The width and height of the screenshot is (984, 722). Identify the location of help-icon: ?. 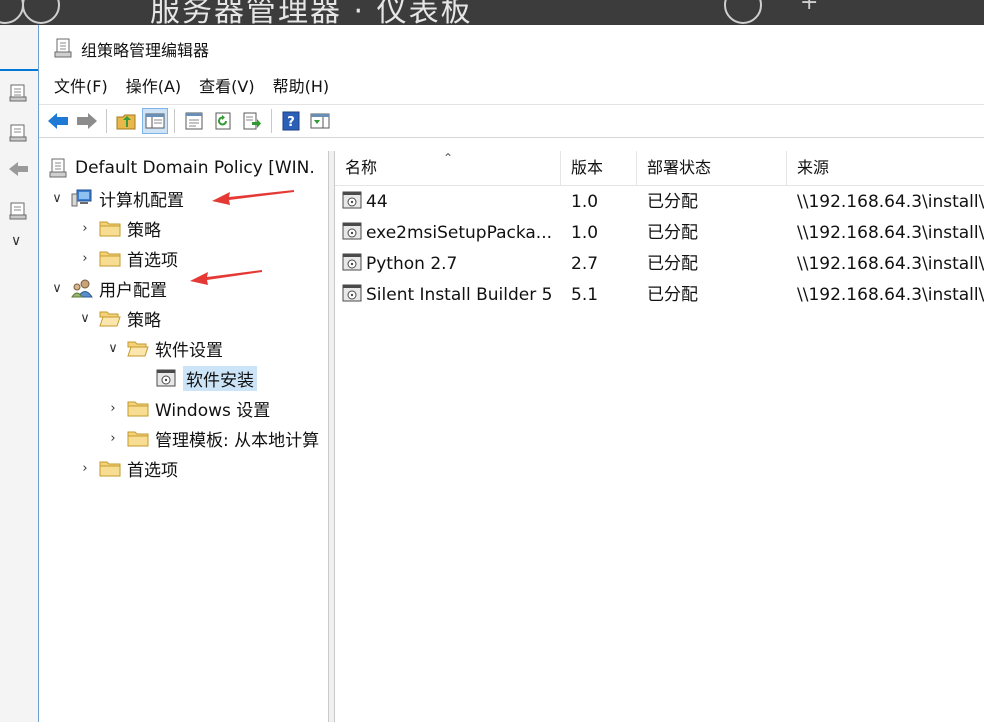
(291, 121).